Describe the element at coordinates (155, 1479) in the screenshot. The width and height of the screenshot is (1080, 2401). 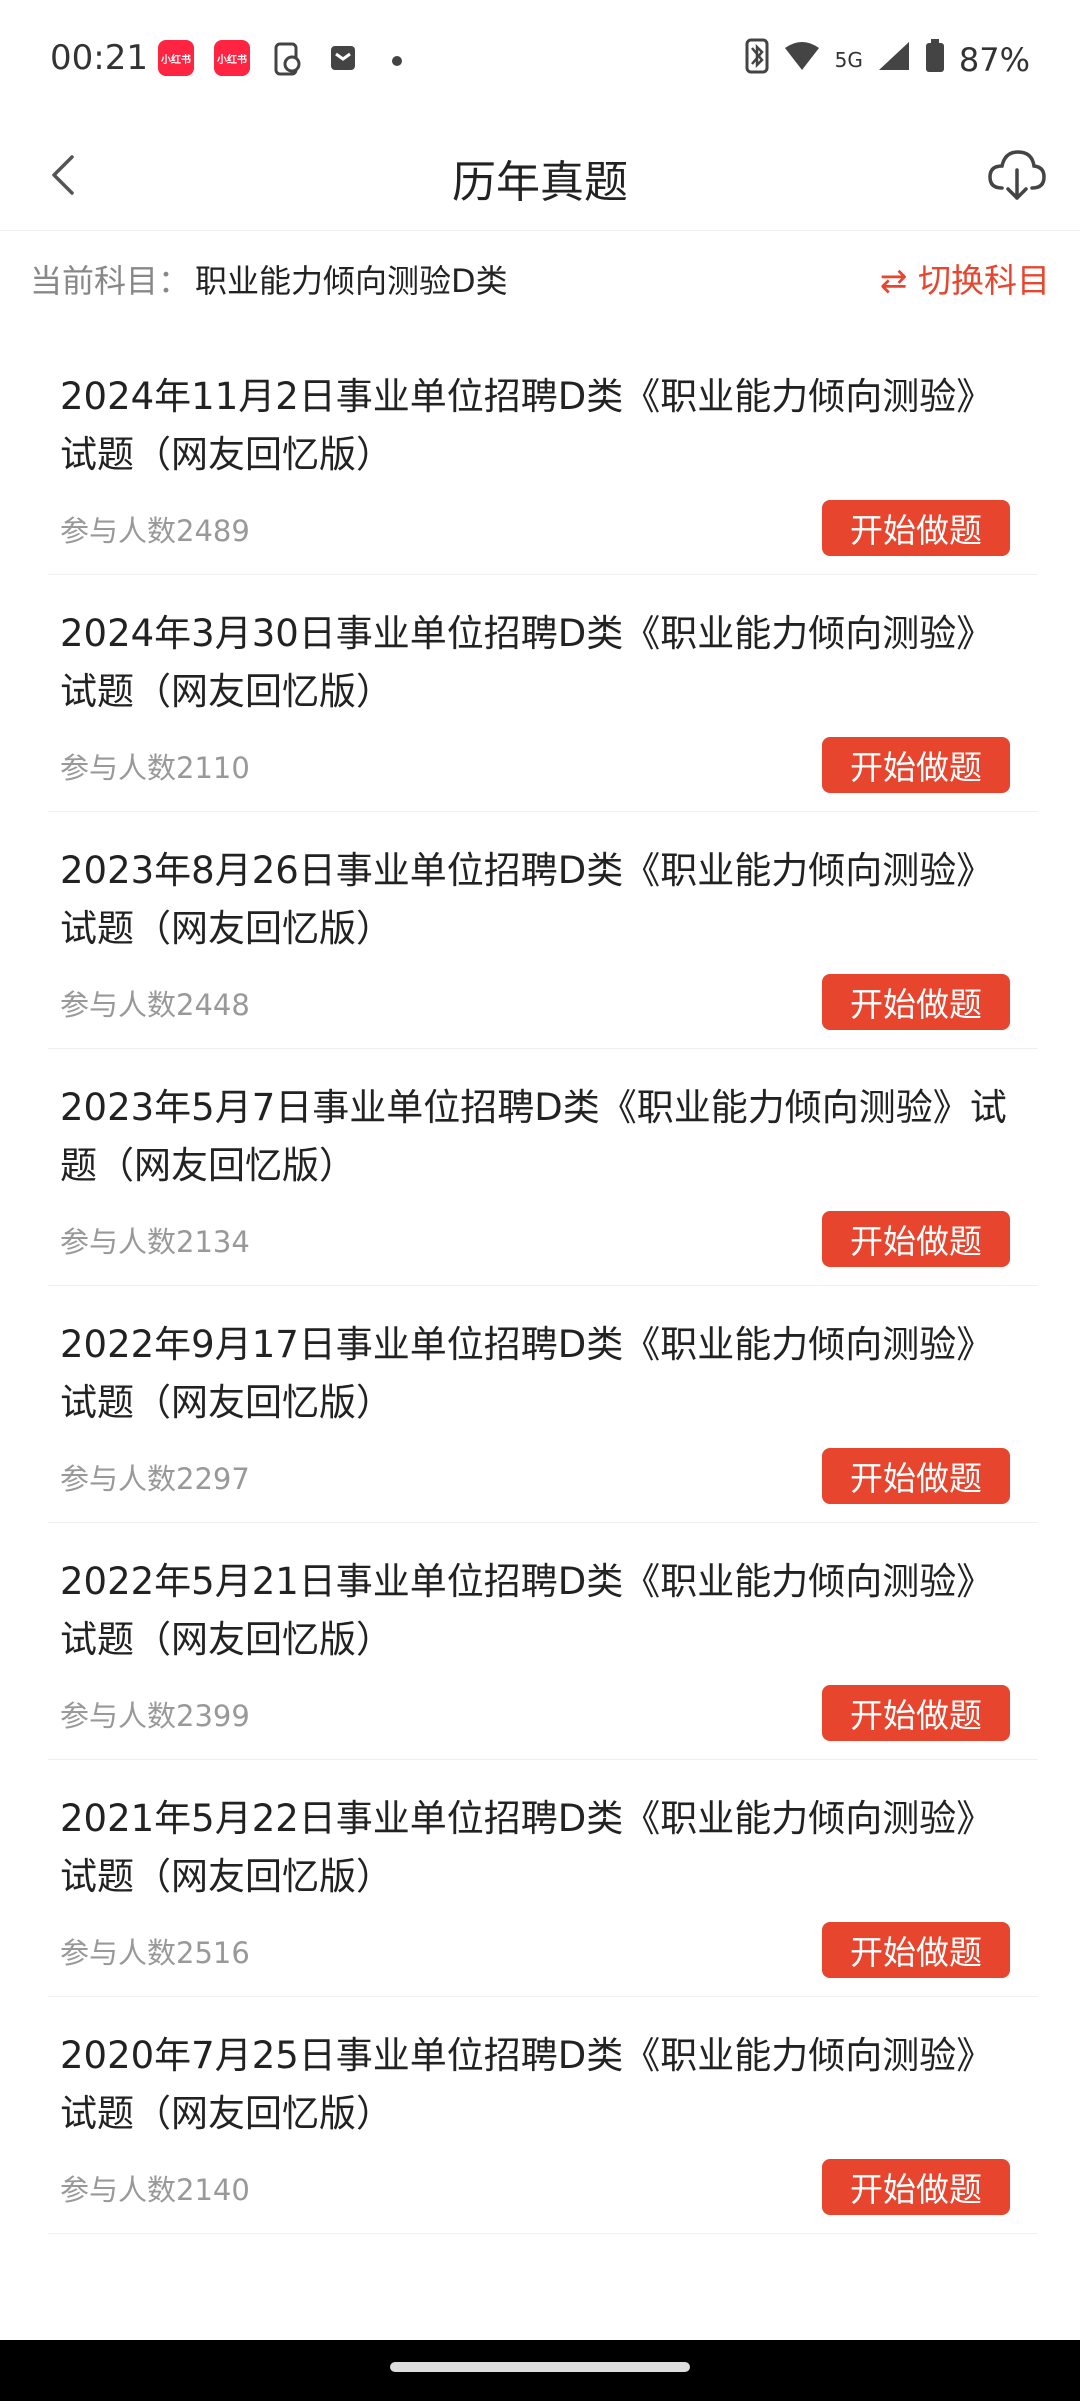
I see `participant-count: 参与人数2297` at that location.